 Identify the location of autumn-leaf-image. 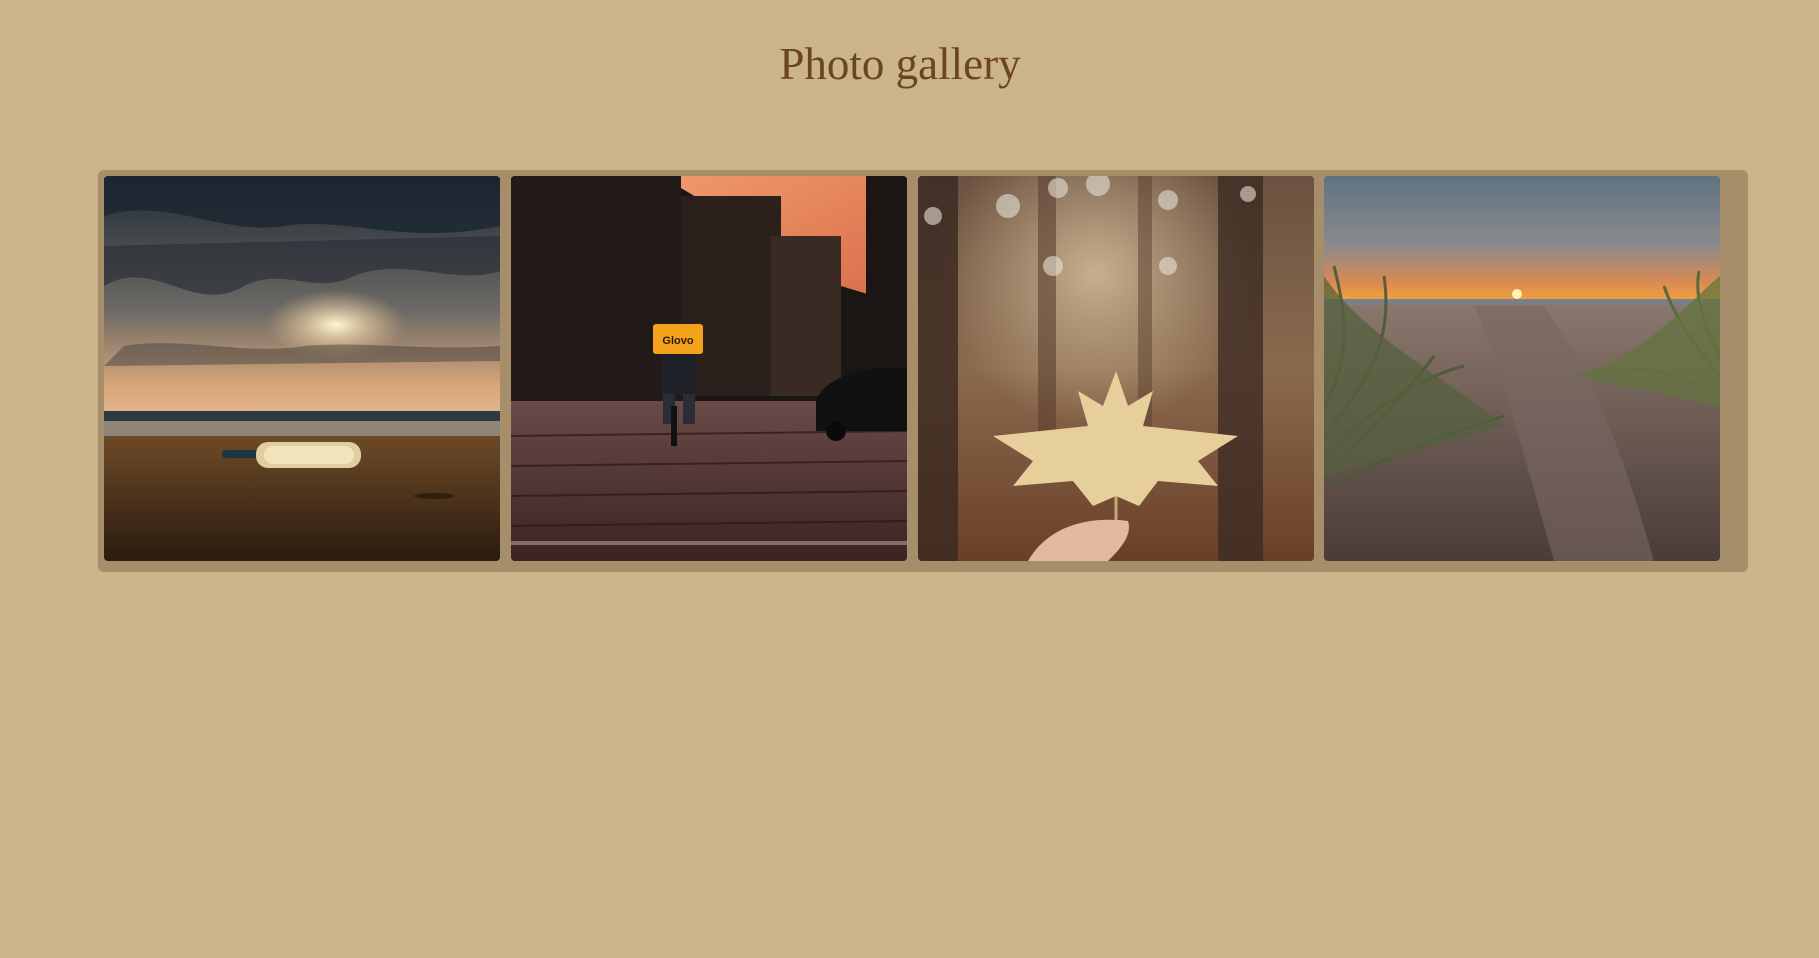
(1116, 368).